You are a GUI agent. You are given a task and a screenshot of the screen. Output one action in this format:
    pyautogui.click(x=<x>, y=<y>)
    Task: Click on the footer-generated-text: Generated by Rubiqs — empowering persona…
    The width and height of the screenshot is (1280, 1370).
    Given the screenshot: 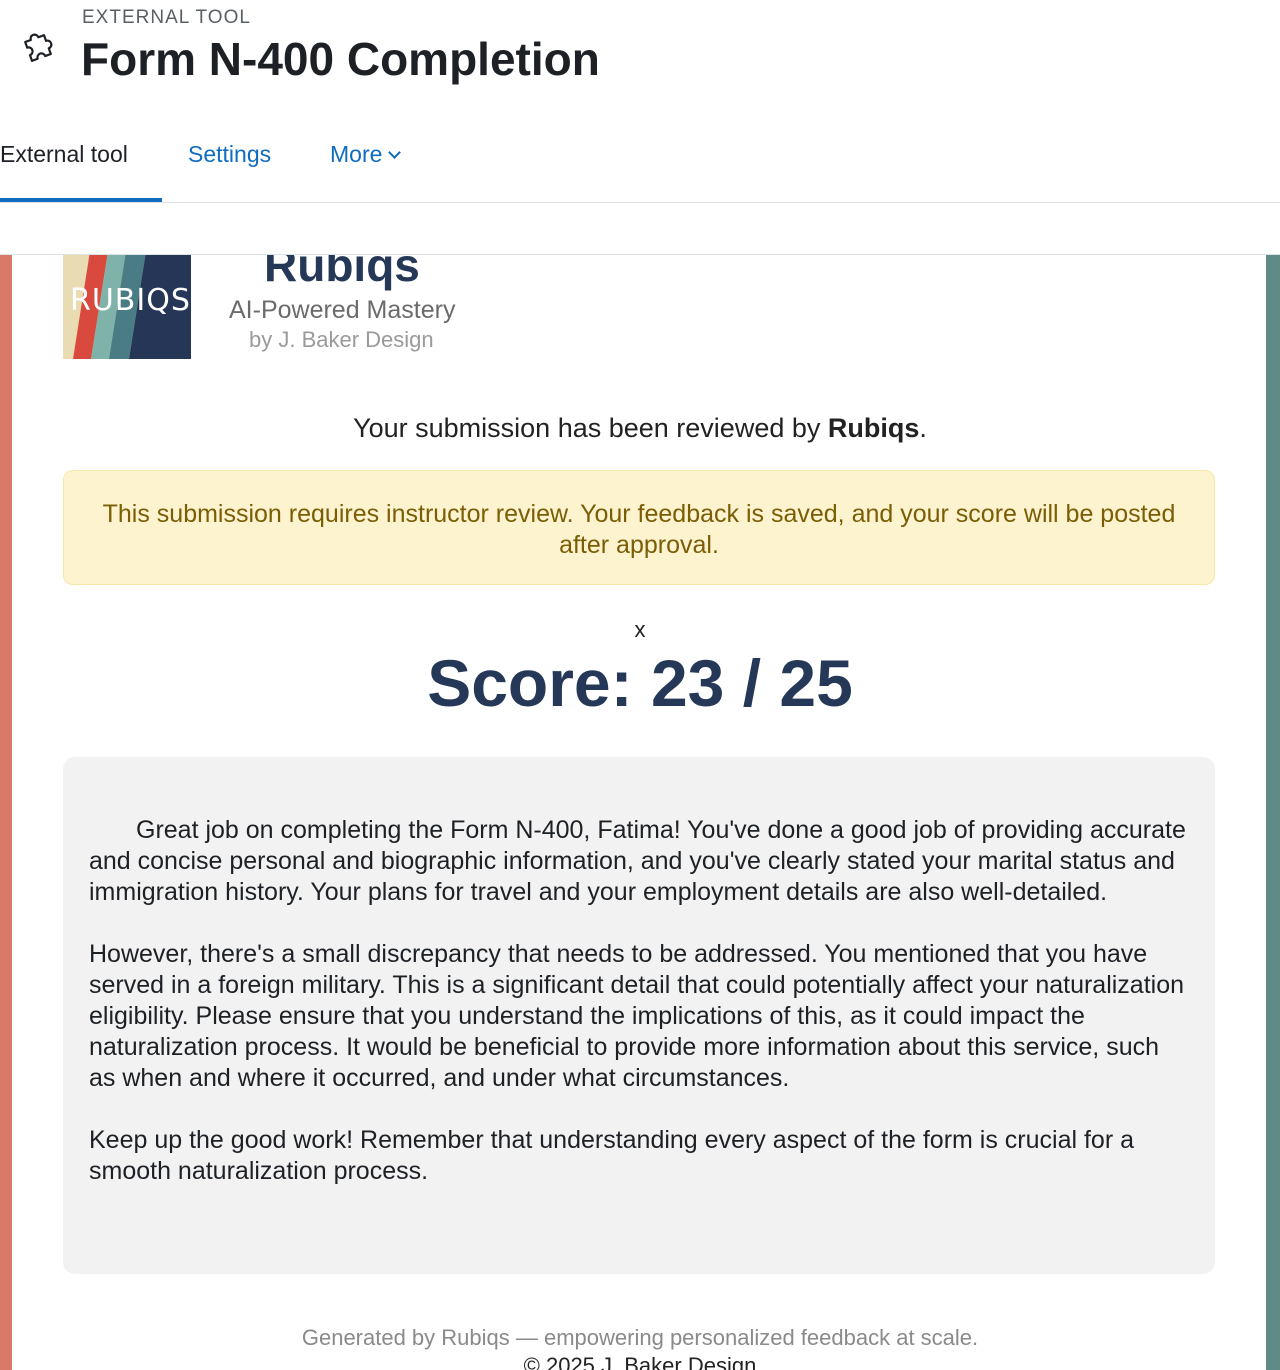 What is the action you would take?
    pyautogui.click(x=640, y=1337)
    